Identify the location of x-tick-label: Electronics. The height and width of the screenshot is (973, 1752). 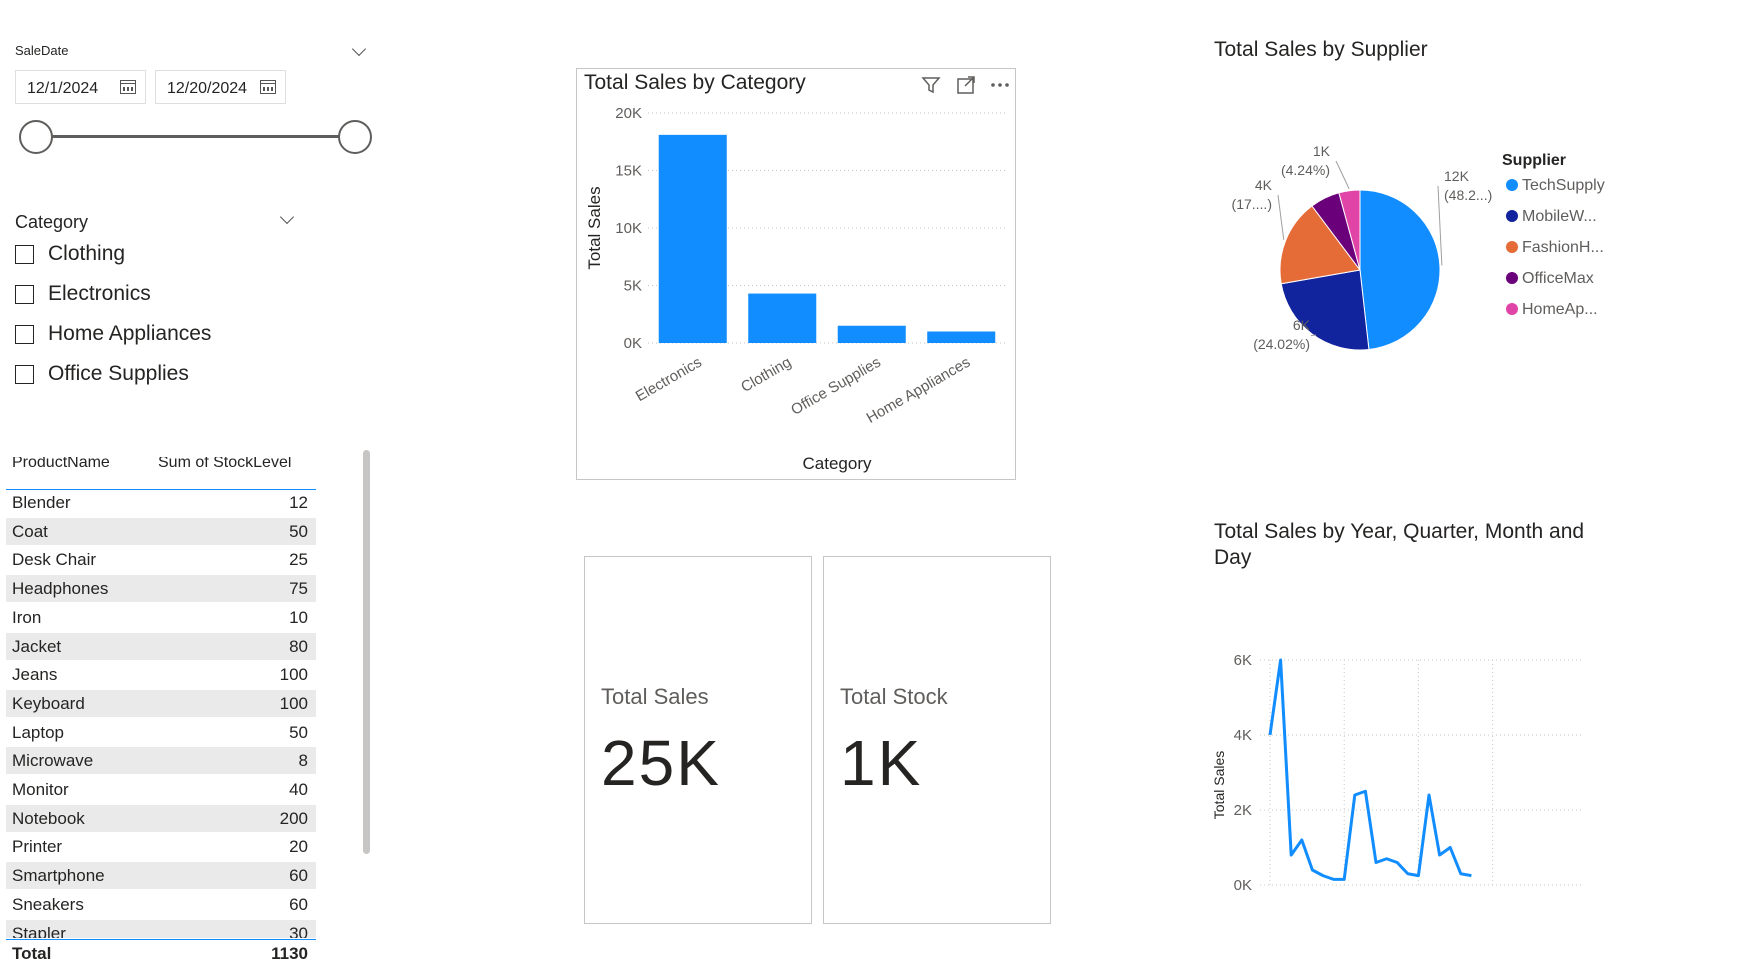
(669, 379).